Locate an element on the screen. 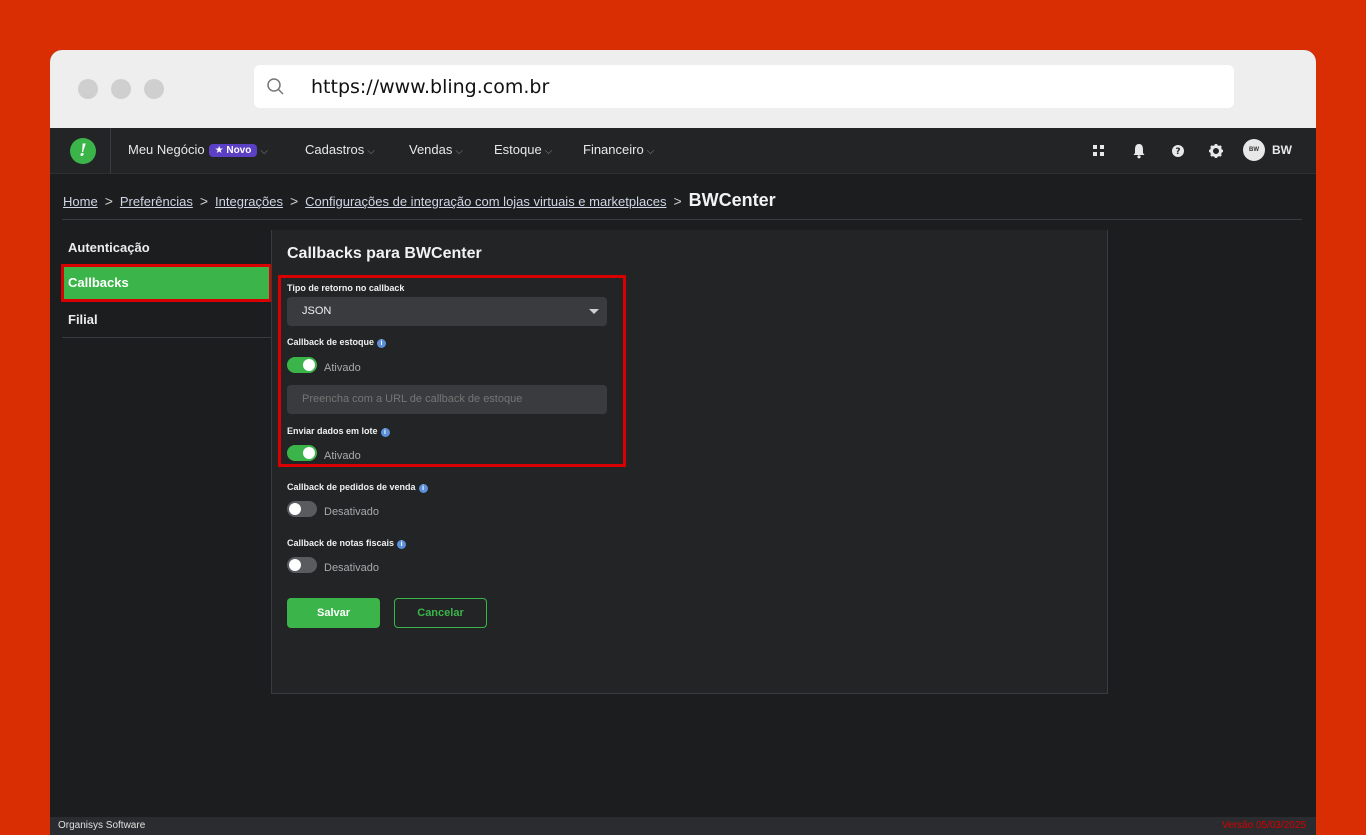  invoices-callback-toggle is located at coordinates (302, 565).